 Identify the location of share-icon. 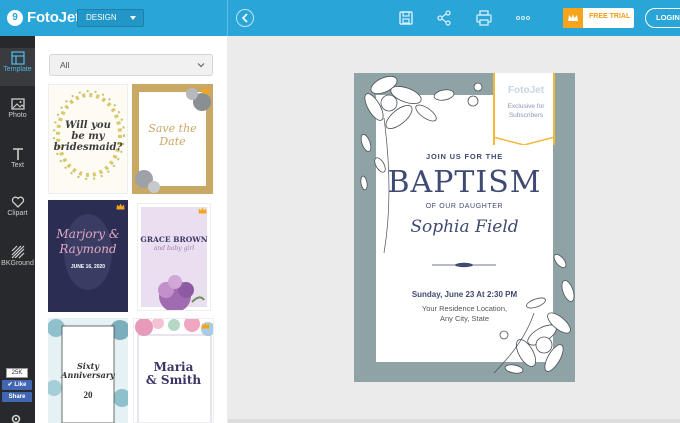
(444, 18).